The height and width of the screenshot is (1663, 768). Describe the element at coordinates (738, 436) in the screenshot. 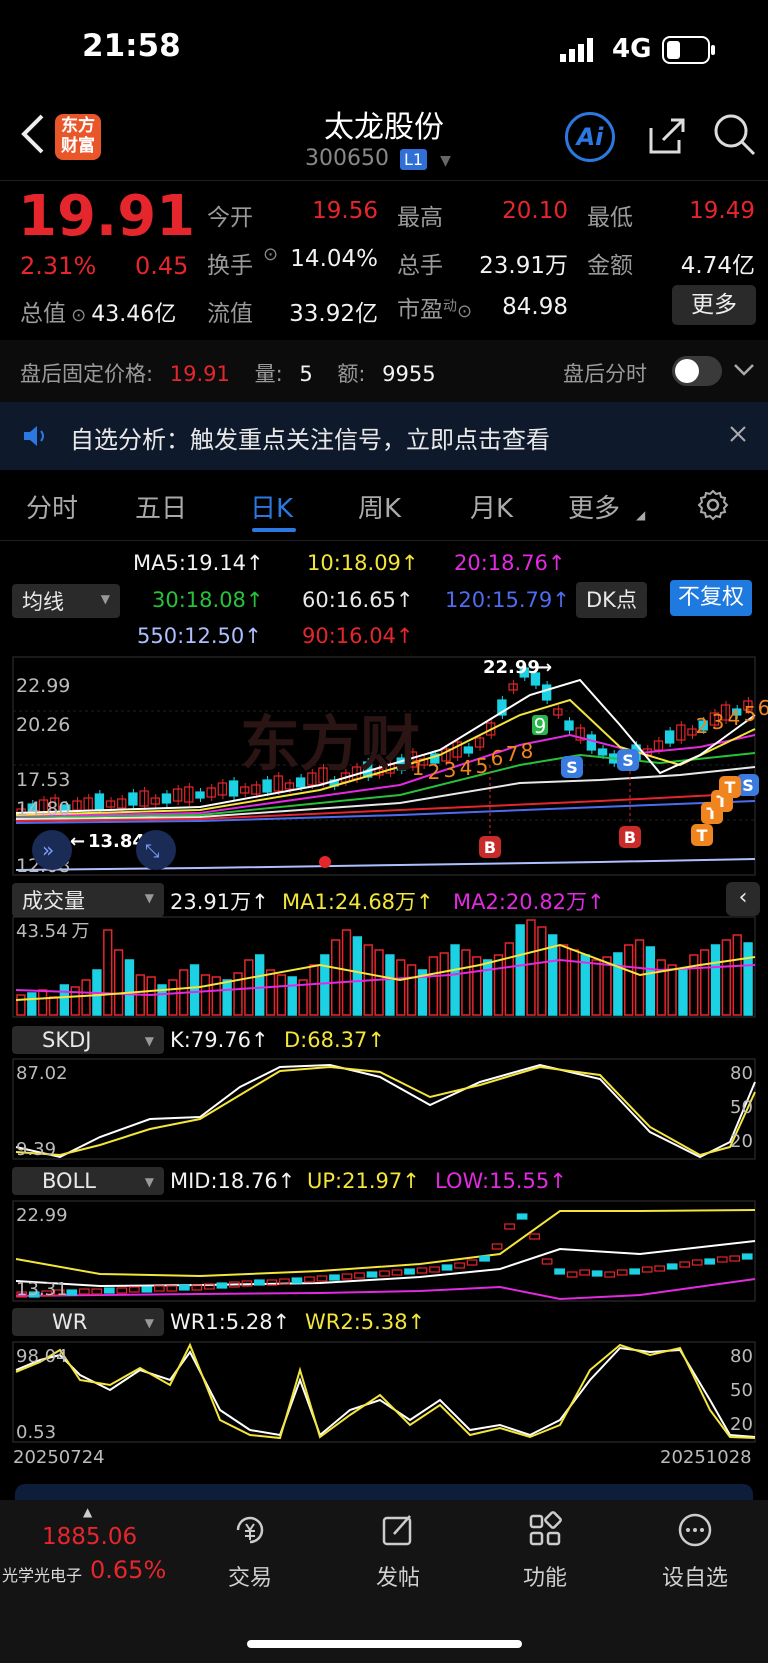

I see `close-icon` at that location.